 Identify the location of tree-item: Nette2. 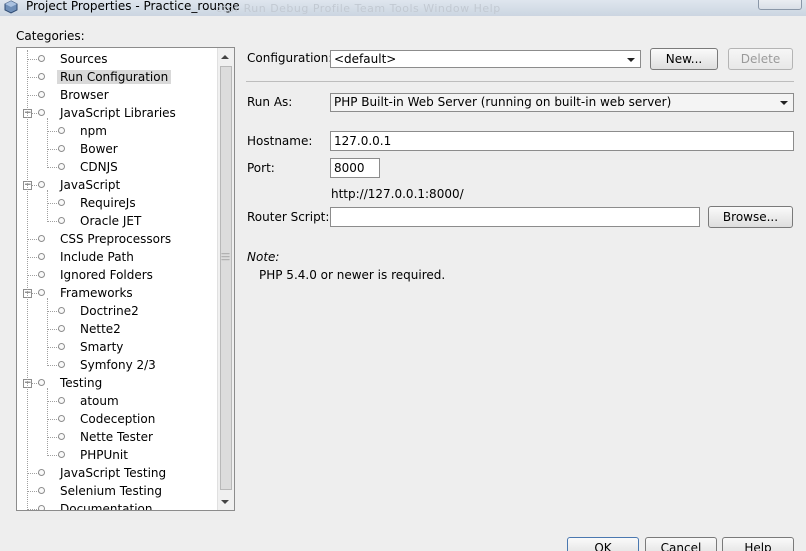
(100, 329).